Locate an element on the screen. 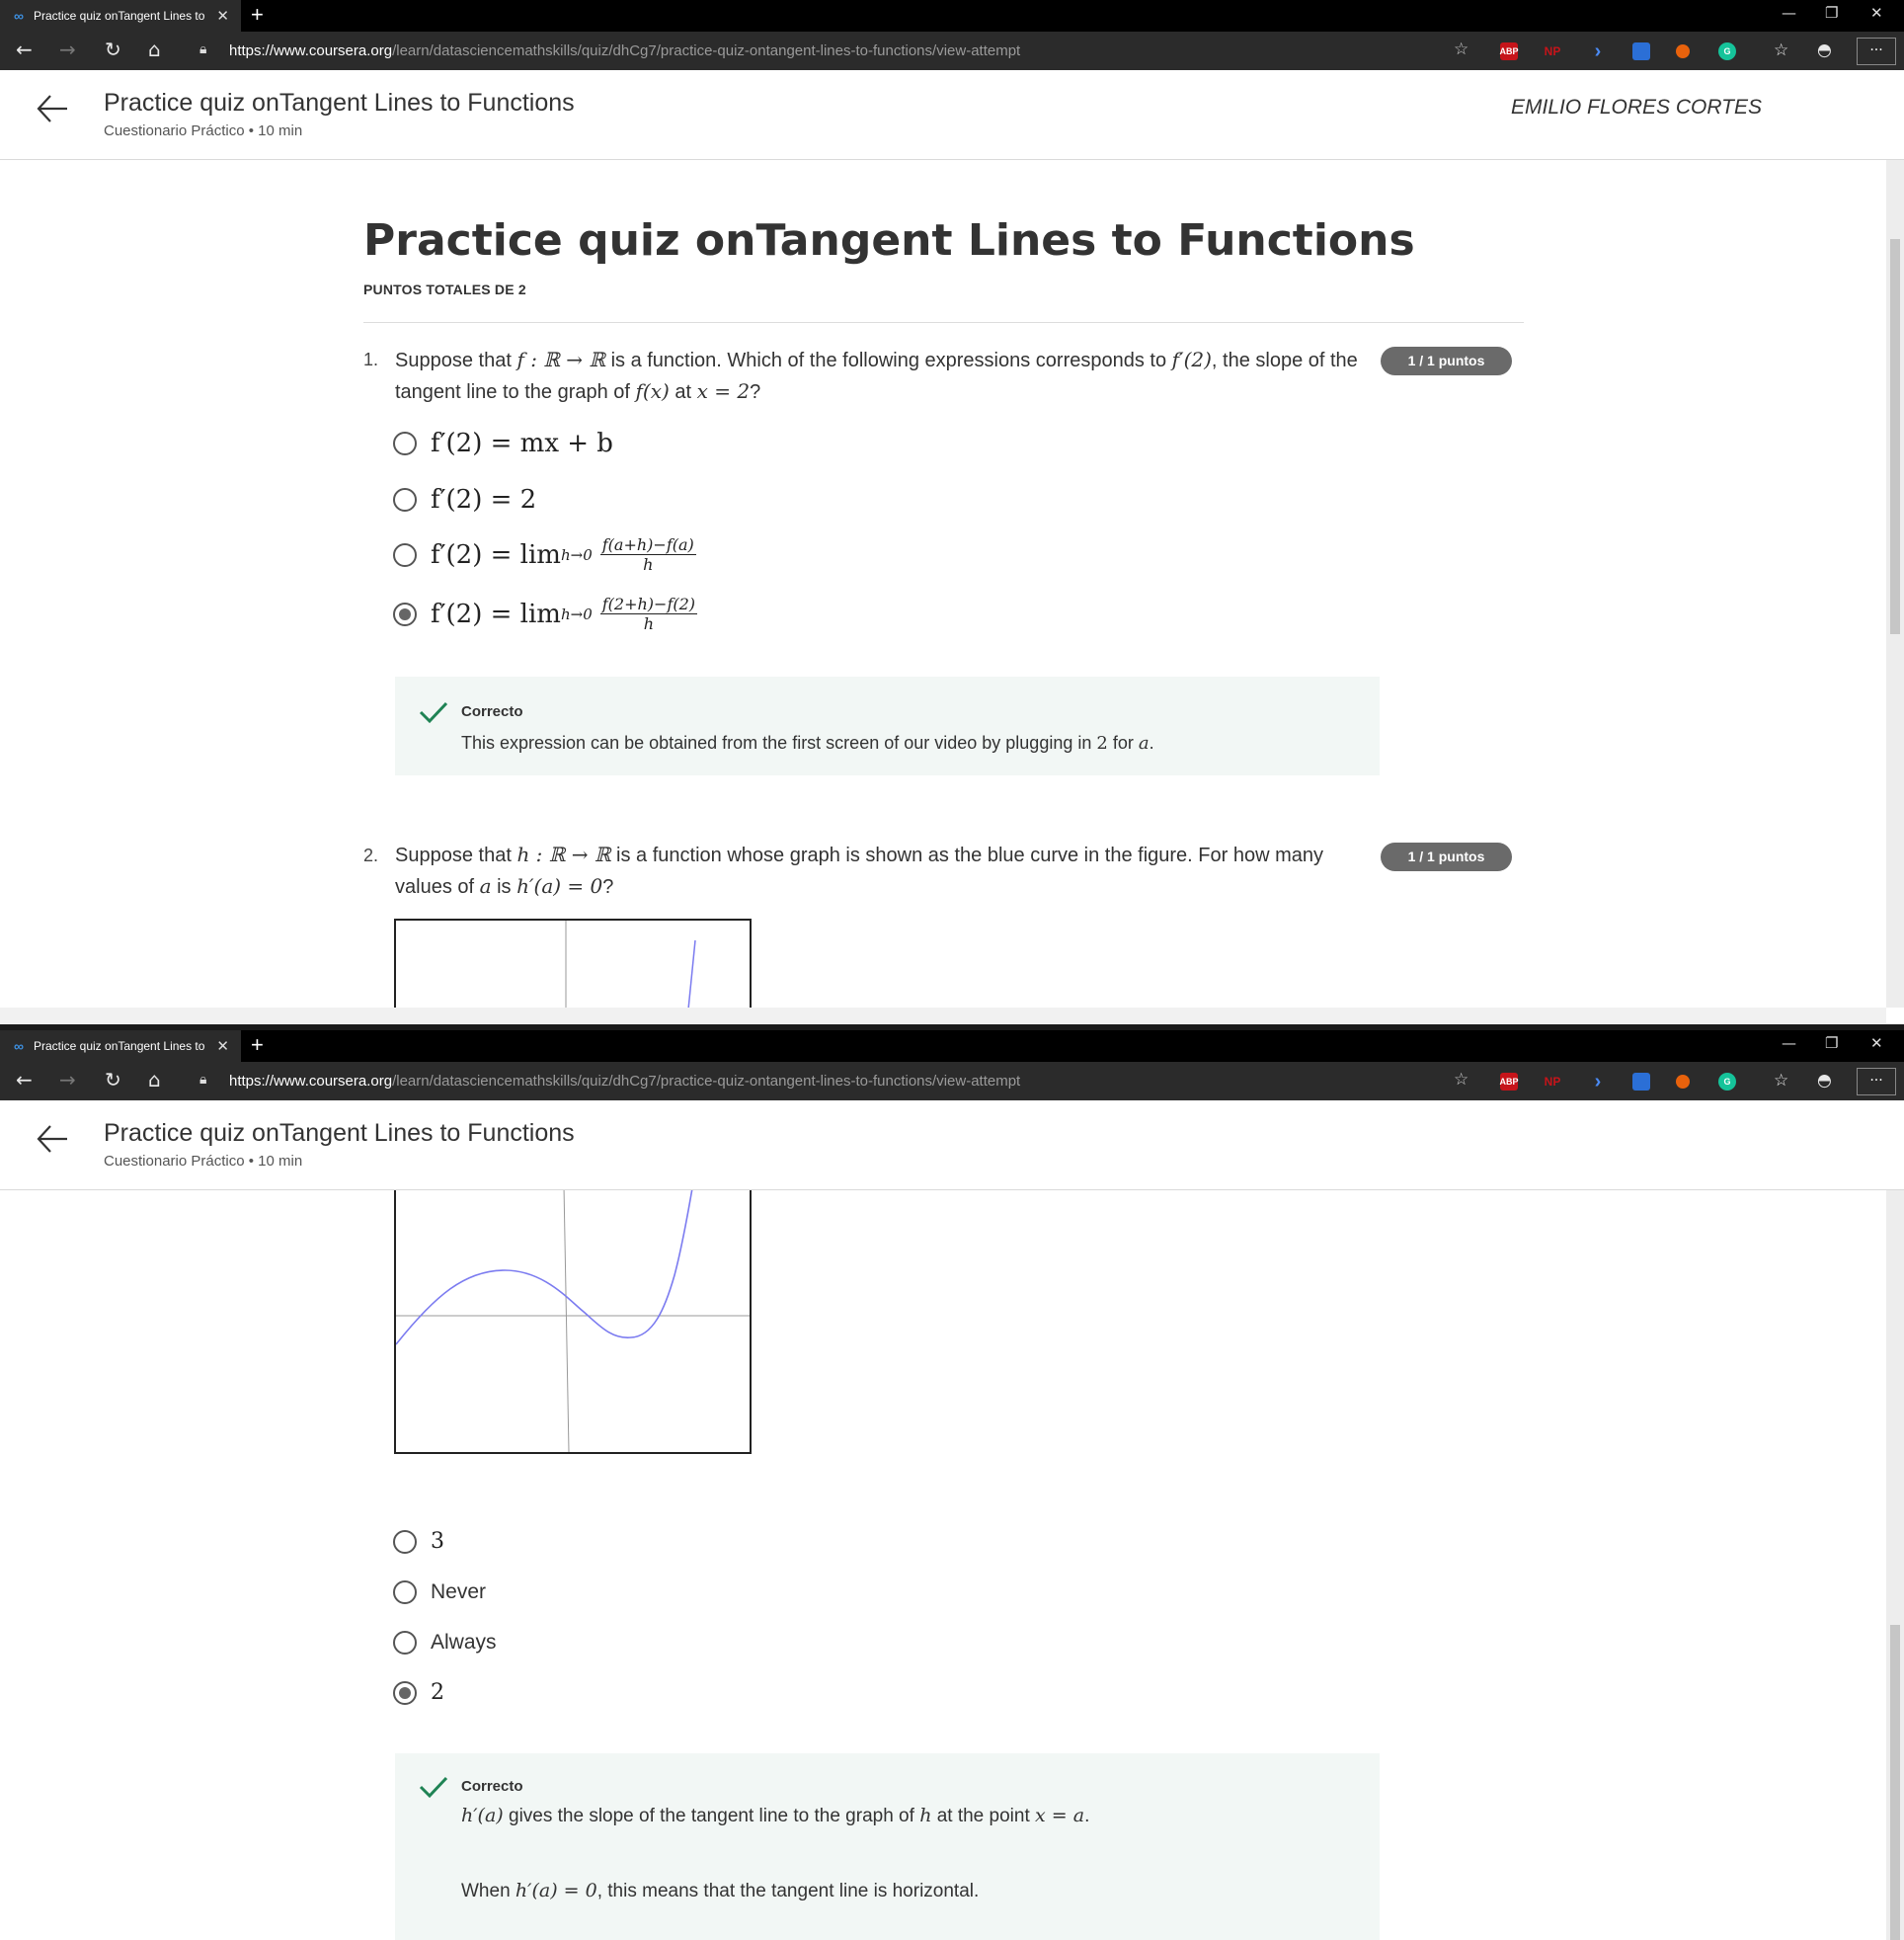 The height and width of the screenshot is (1940, 1904). answer-option-selected: f′(2) = lim h→0 f(2+h)−f(2) h is located at coordinates (545, 614).